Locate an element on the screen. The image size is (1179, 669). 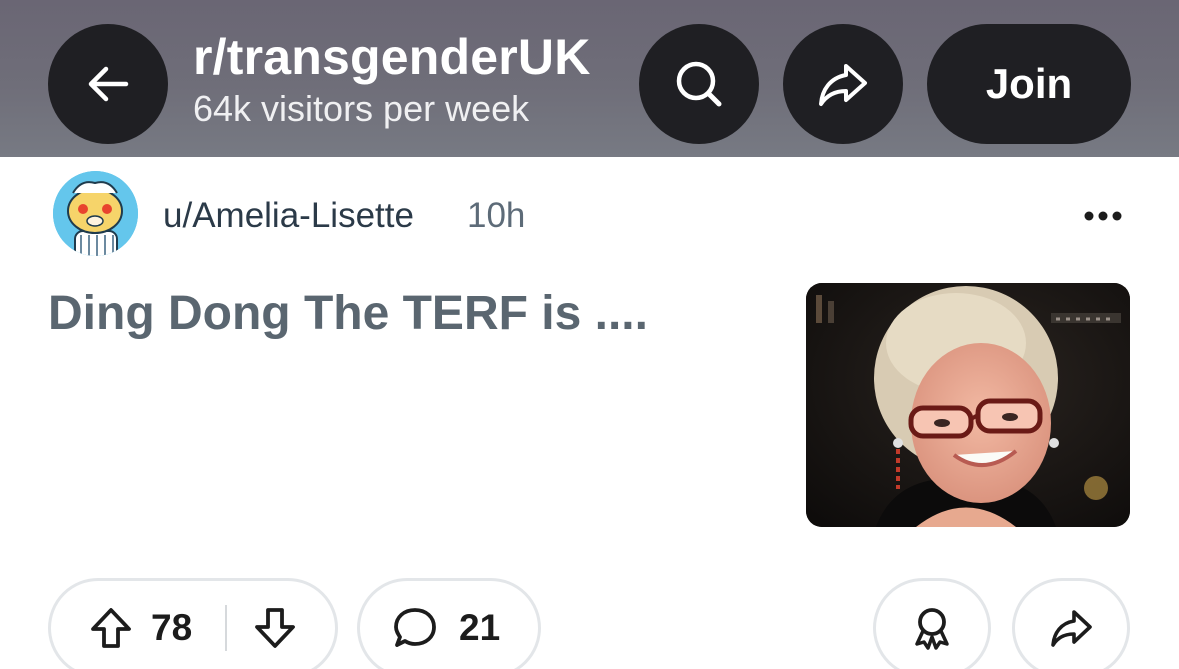
visitors-count: 64k visitors per week is located at coordinates (361, 108).